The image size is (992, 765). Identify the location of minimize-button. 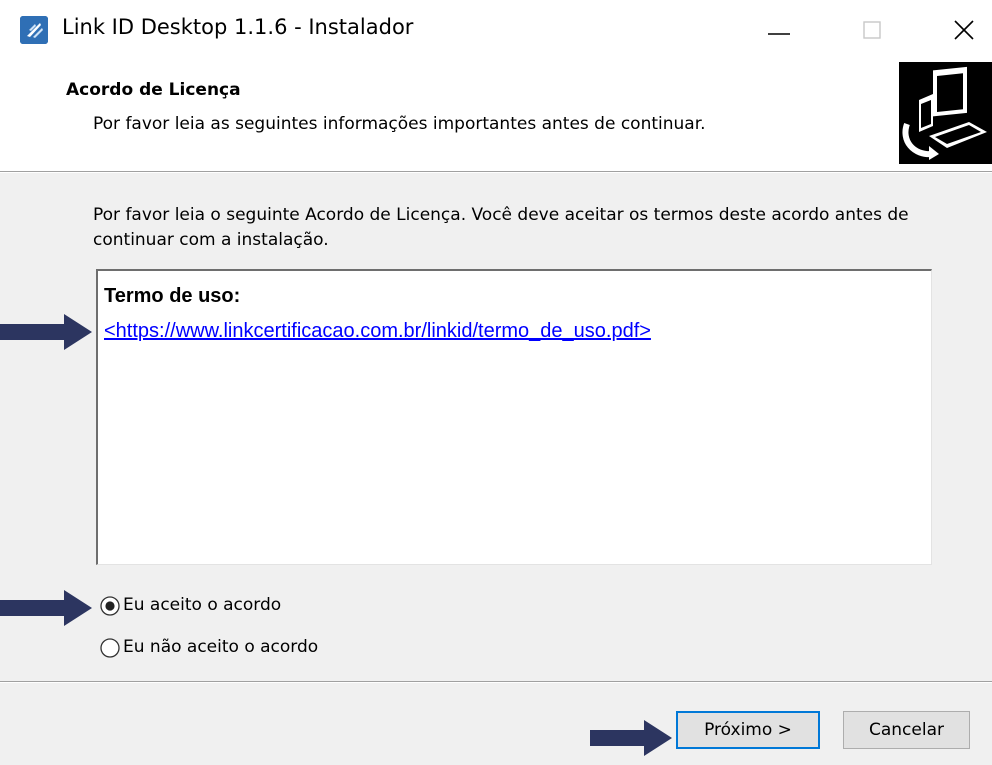
(780, 30).